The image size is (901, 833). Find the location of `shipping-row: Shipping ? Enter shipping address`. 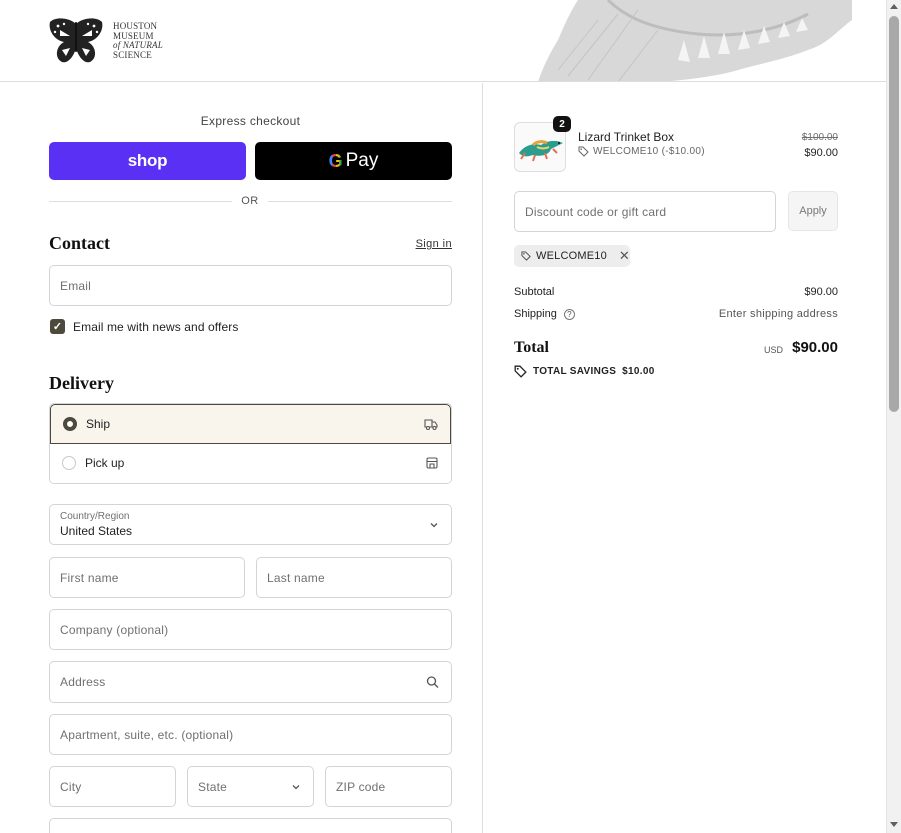

shipping-row: Shipping ? Enter shipping address is located at coordinates (676, 314).